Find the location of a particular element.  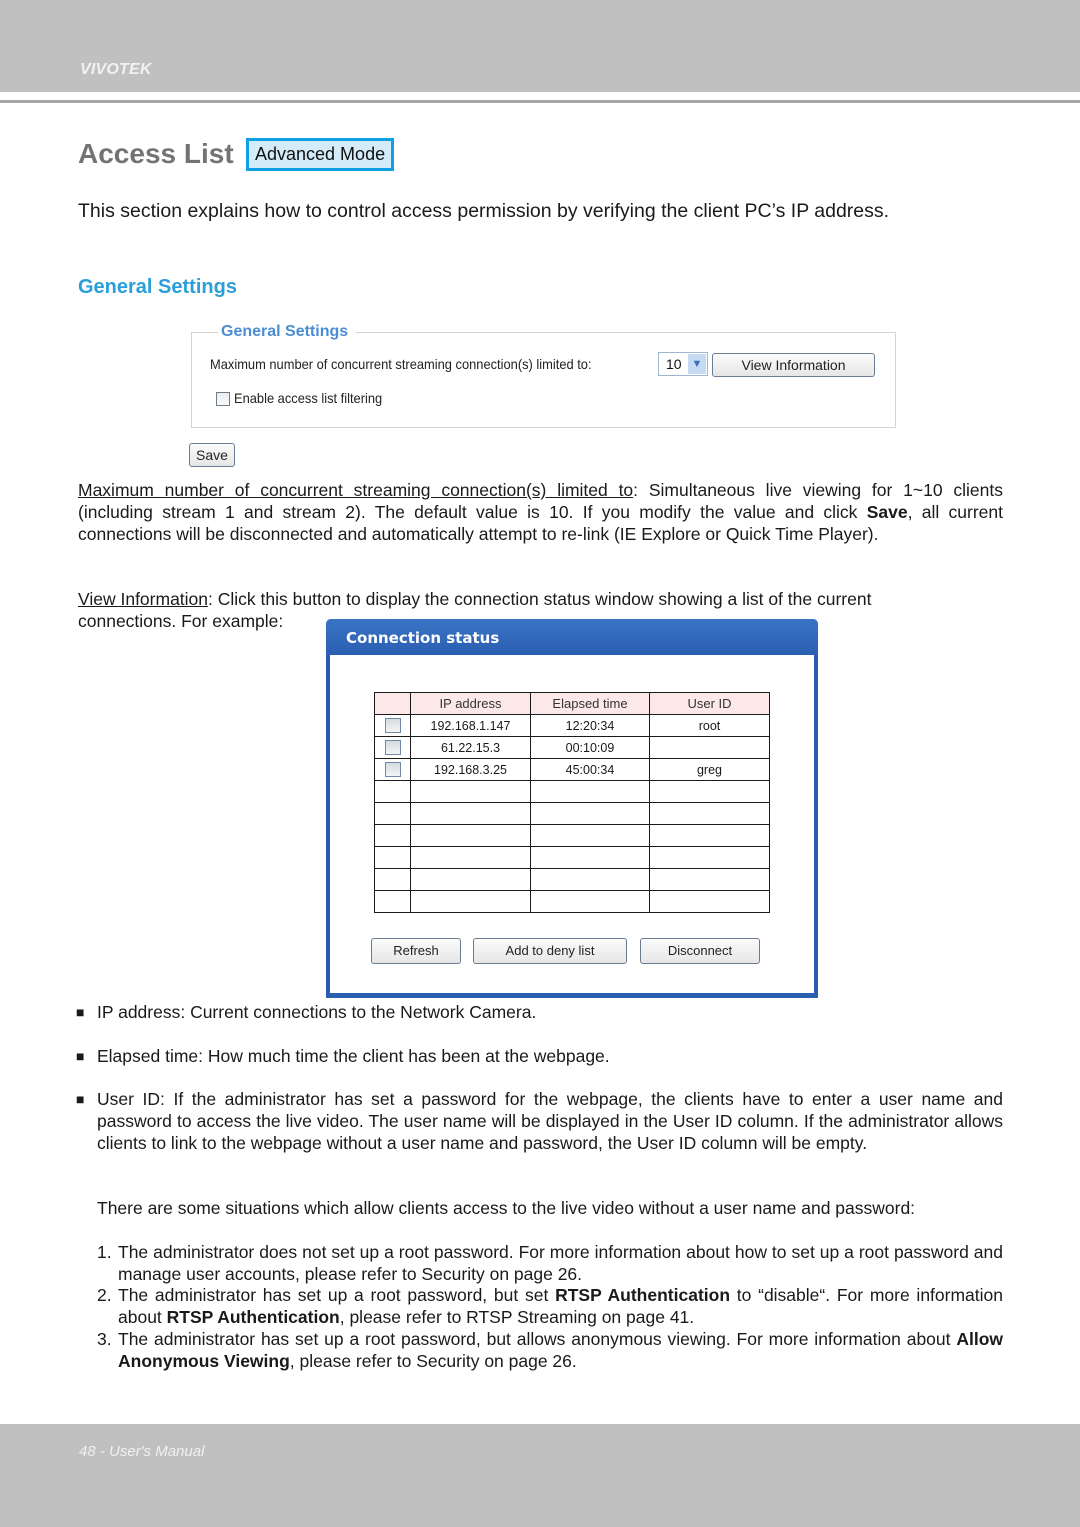

table-row: 192.168.3.25 45:00:34 greg is located at coordinates (572, 769).